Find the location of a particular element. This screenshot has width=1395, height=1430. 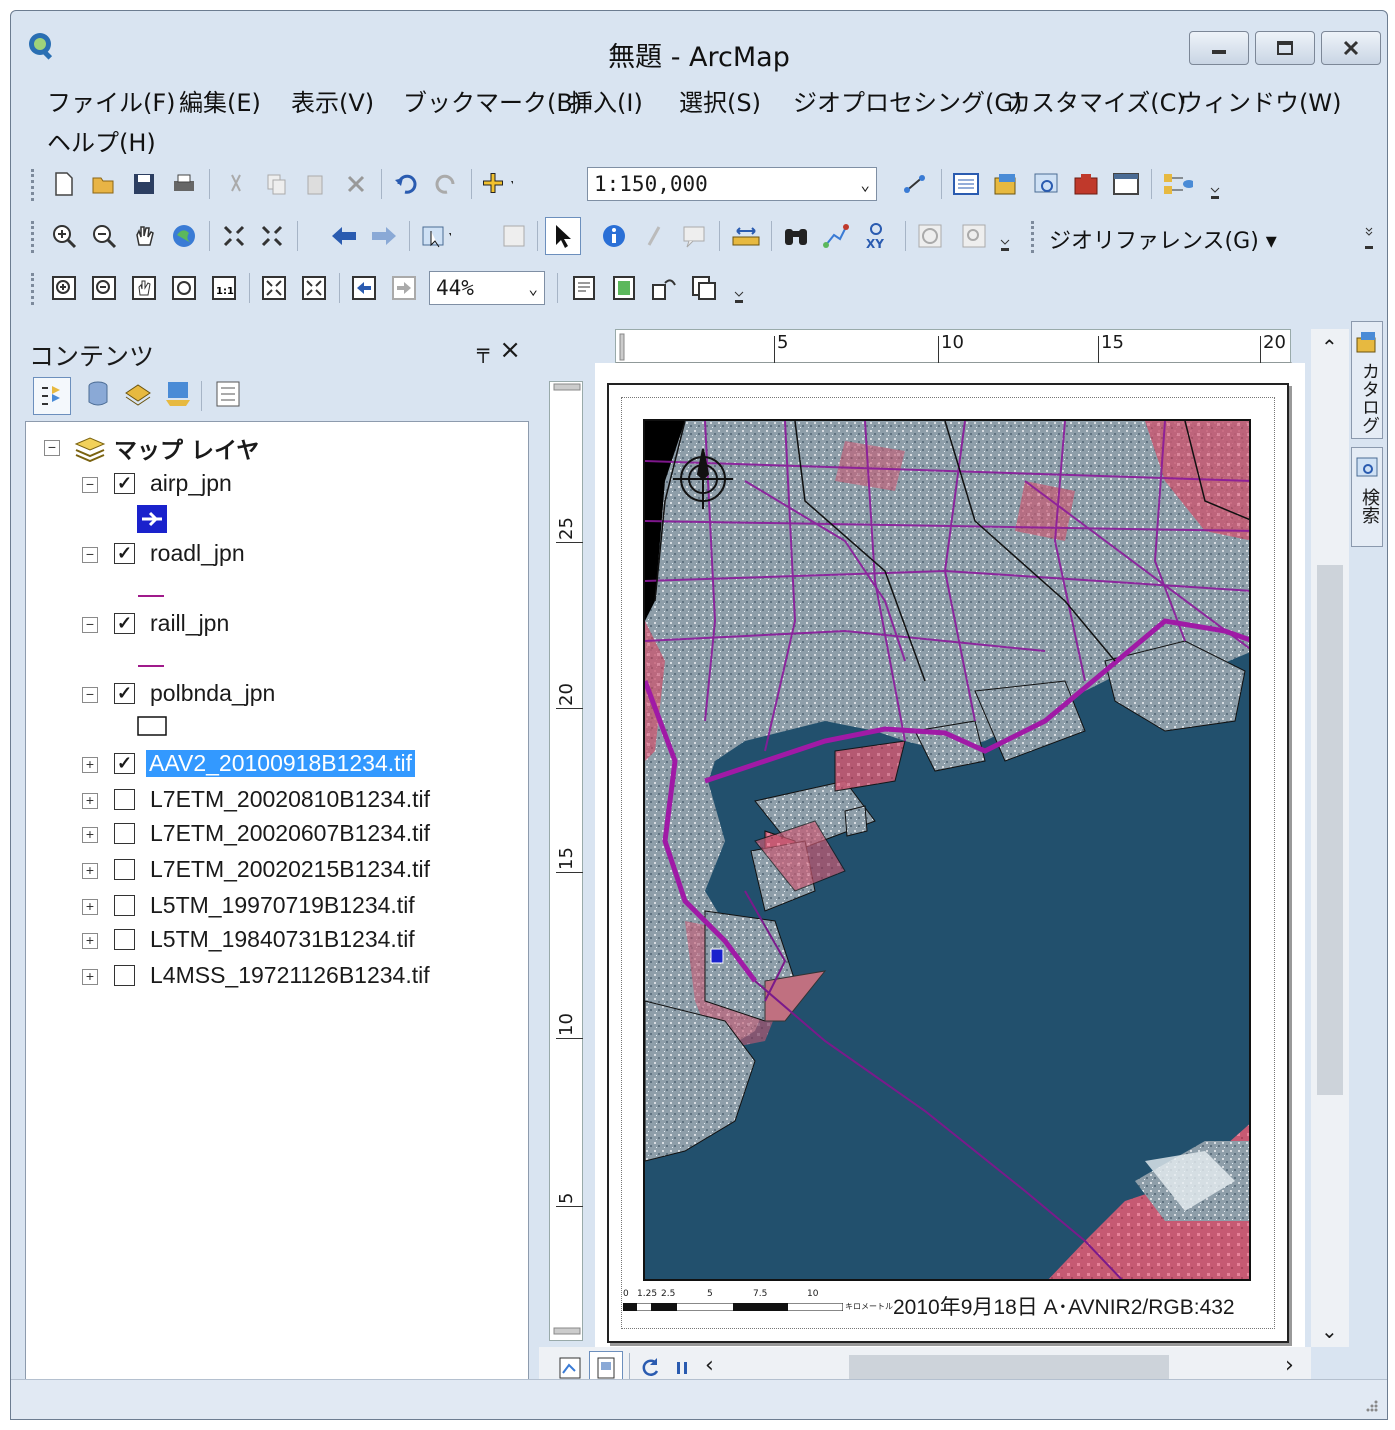

resize-grip-icon is located at coordinates (1371, 1405).